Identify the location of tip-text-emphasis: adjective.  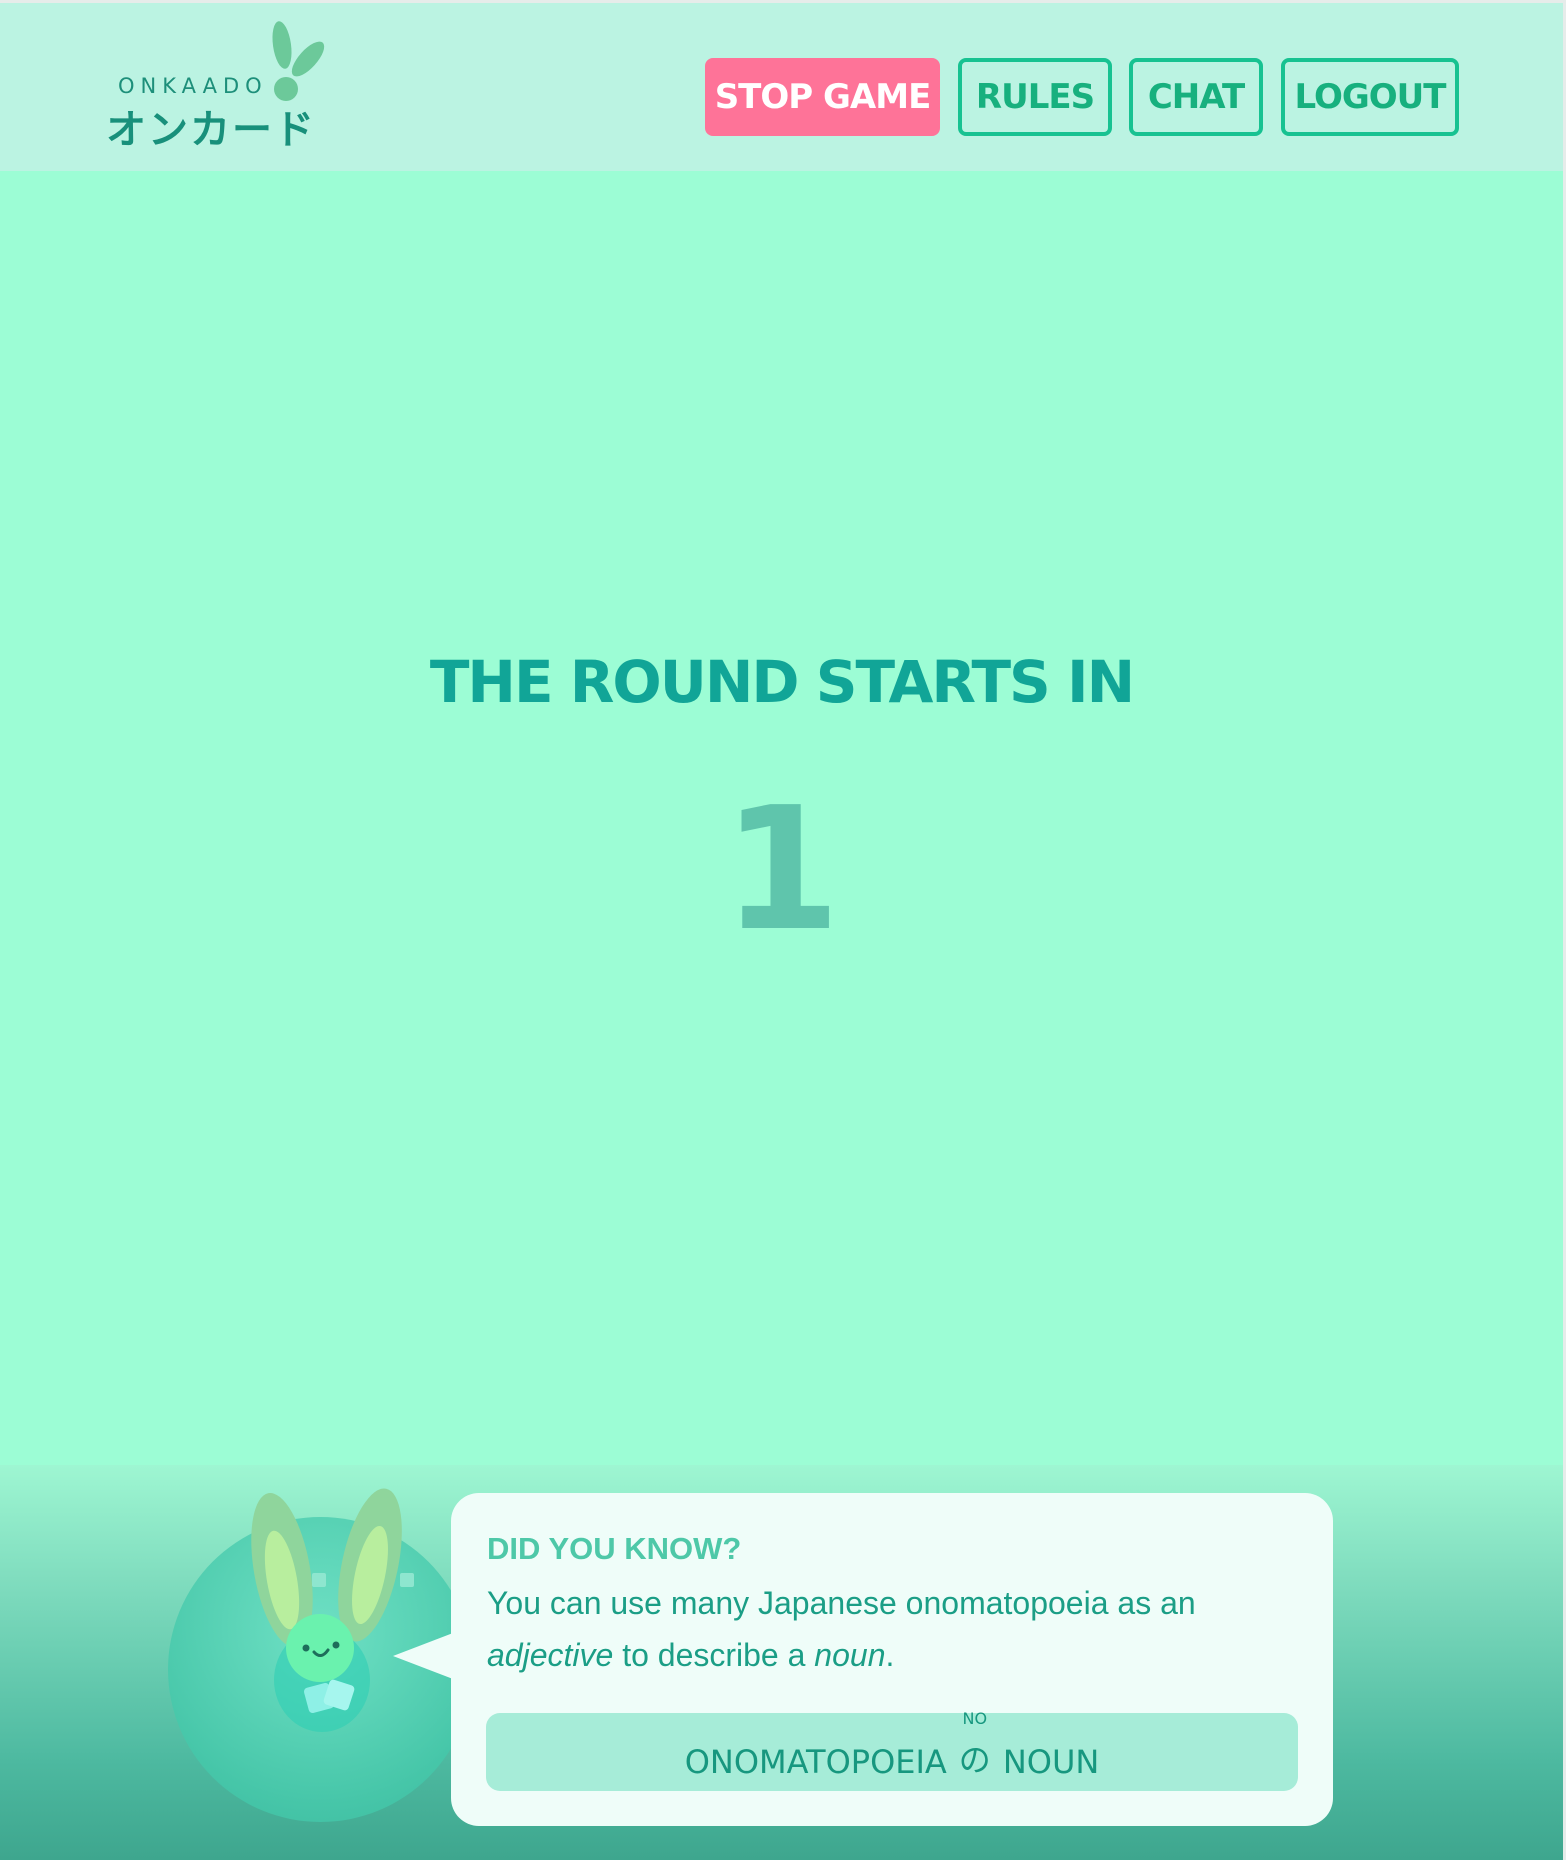
(550, 1655).